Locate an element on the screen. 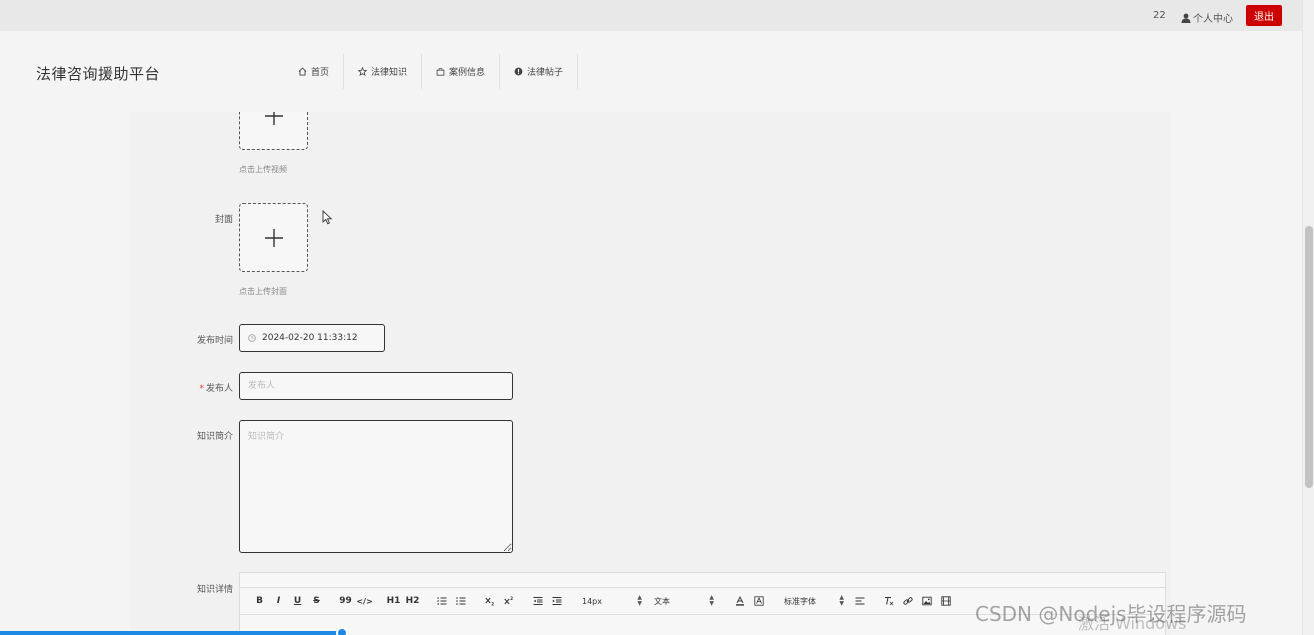  vertical-scrollbar is located at coordinates (1308, 317).